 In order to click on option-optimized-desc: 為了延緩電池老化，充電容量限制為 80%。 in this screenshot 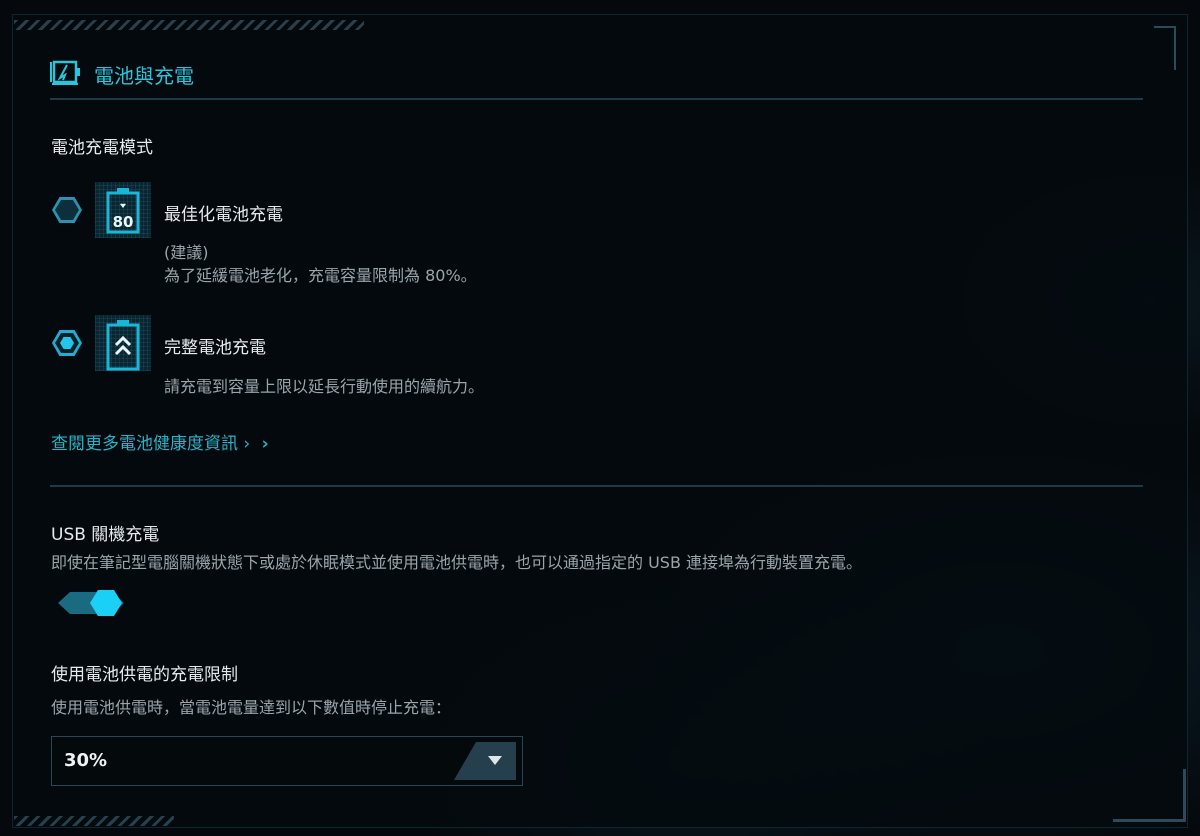, I will do `click(320, 275)`.